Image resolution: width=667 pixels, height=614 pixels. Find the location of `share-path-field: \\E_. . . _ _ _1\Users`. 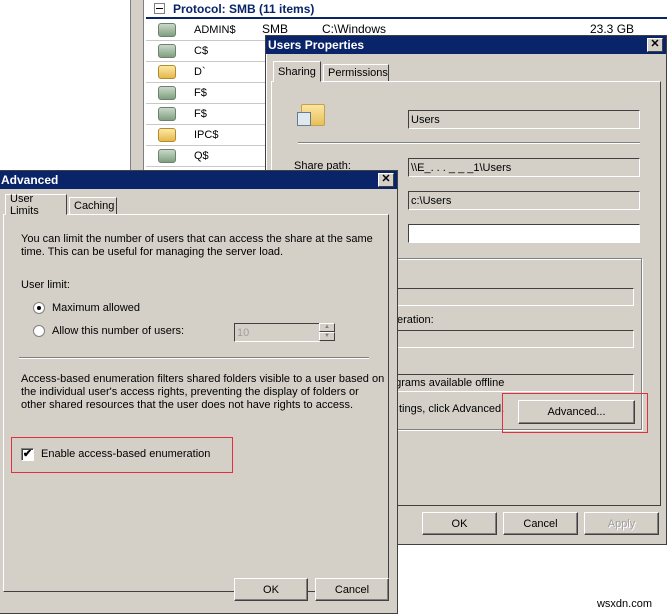

share-path-field: \\E_. . . _ _ _1\Users is located at coordinates (524, 167).